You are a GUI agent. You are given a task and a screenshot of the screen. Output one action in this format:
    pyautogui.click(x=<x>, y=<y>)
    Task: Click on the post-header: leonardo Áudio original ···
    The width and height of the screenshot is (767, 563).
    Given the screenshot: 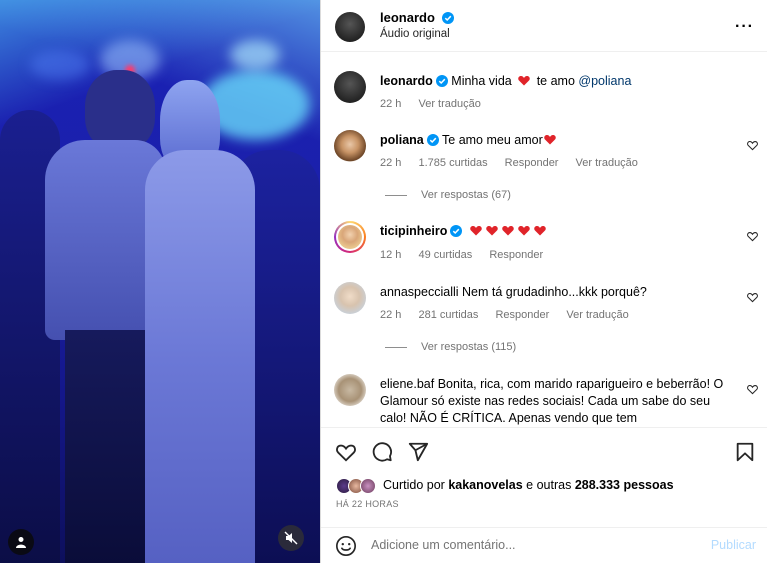 What is the action you would take?
    pyautogui.click(x=544, y=26)
    